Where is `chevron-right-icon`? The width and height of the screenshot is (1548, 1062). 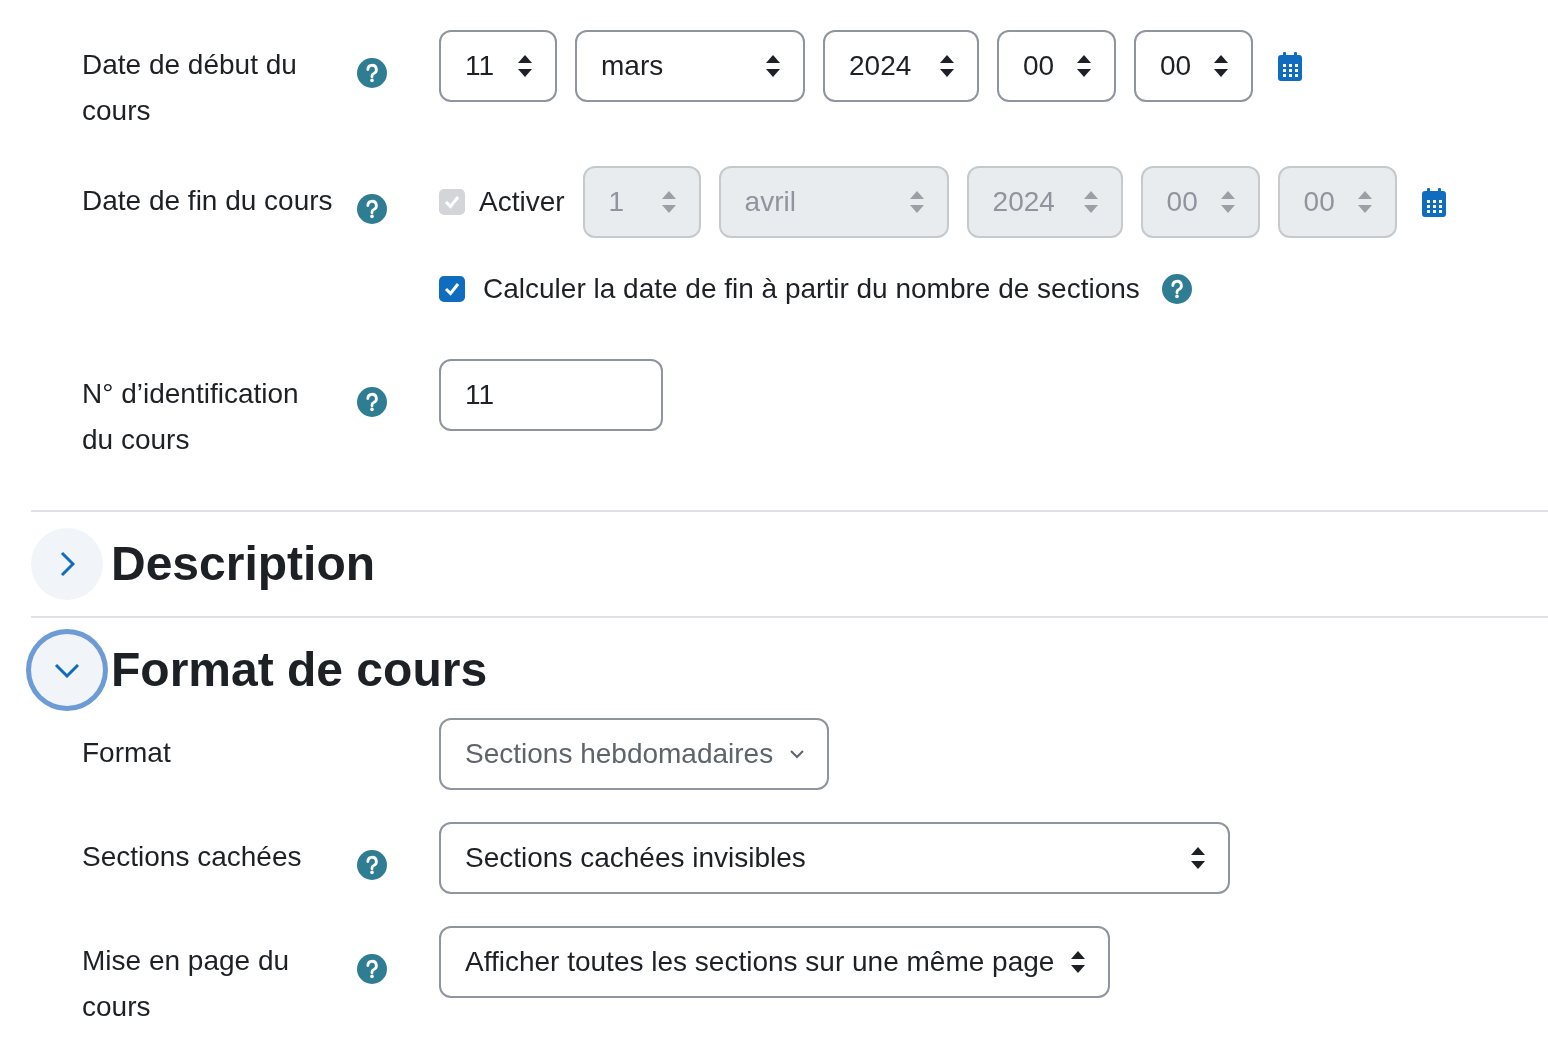 chevron-right-icon is located at coordinates (67, 564).